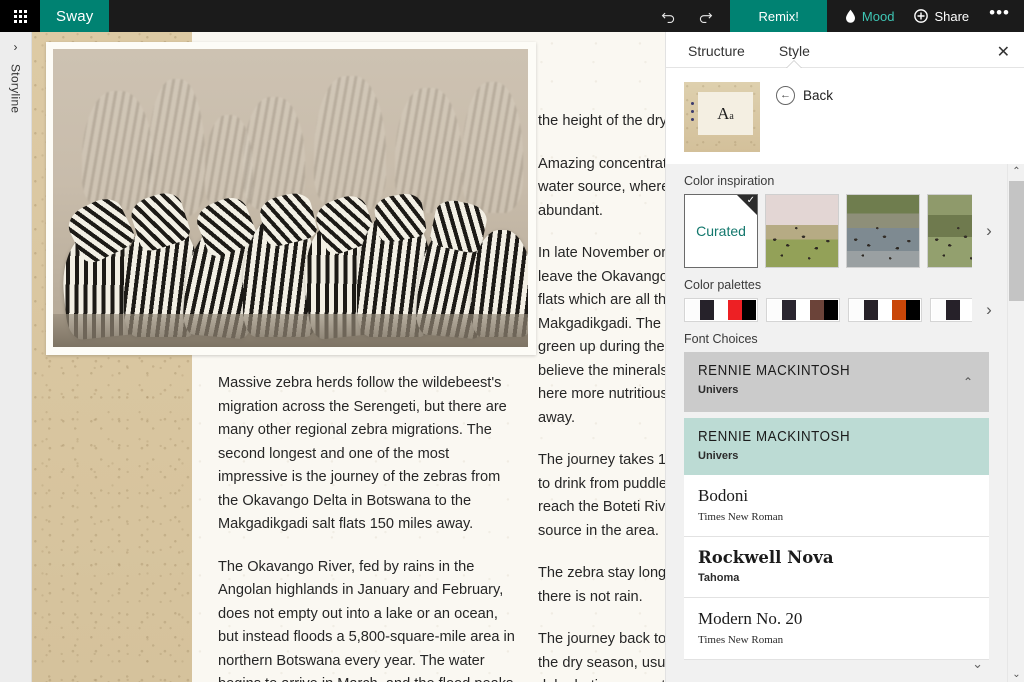  I want to click on share-button: Share, so click(941, 16).